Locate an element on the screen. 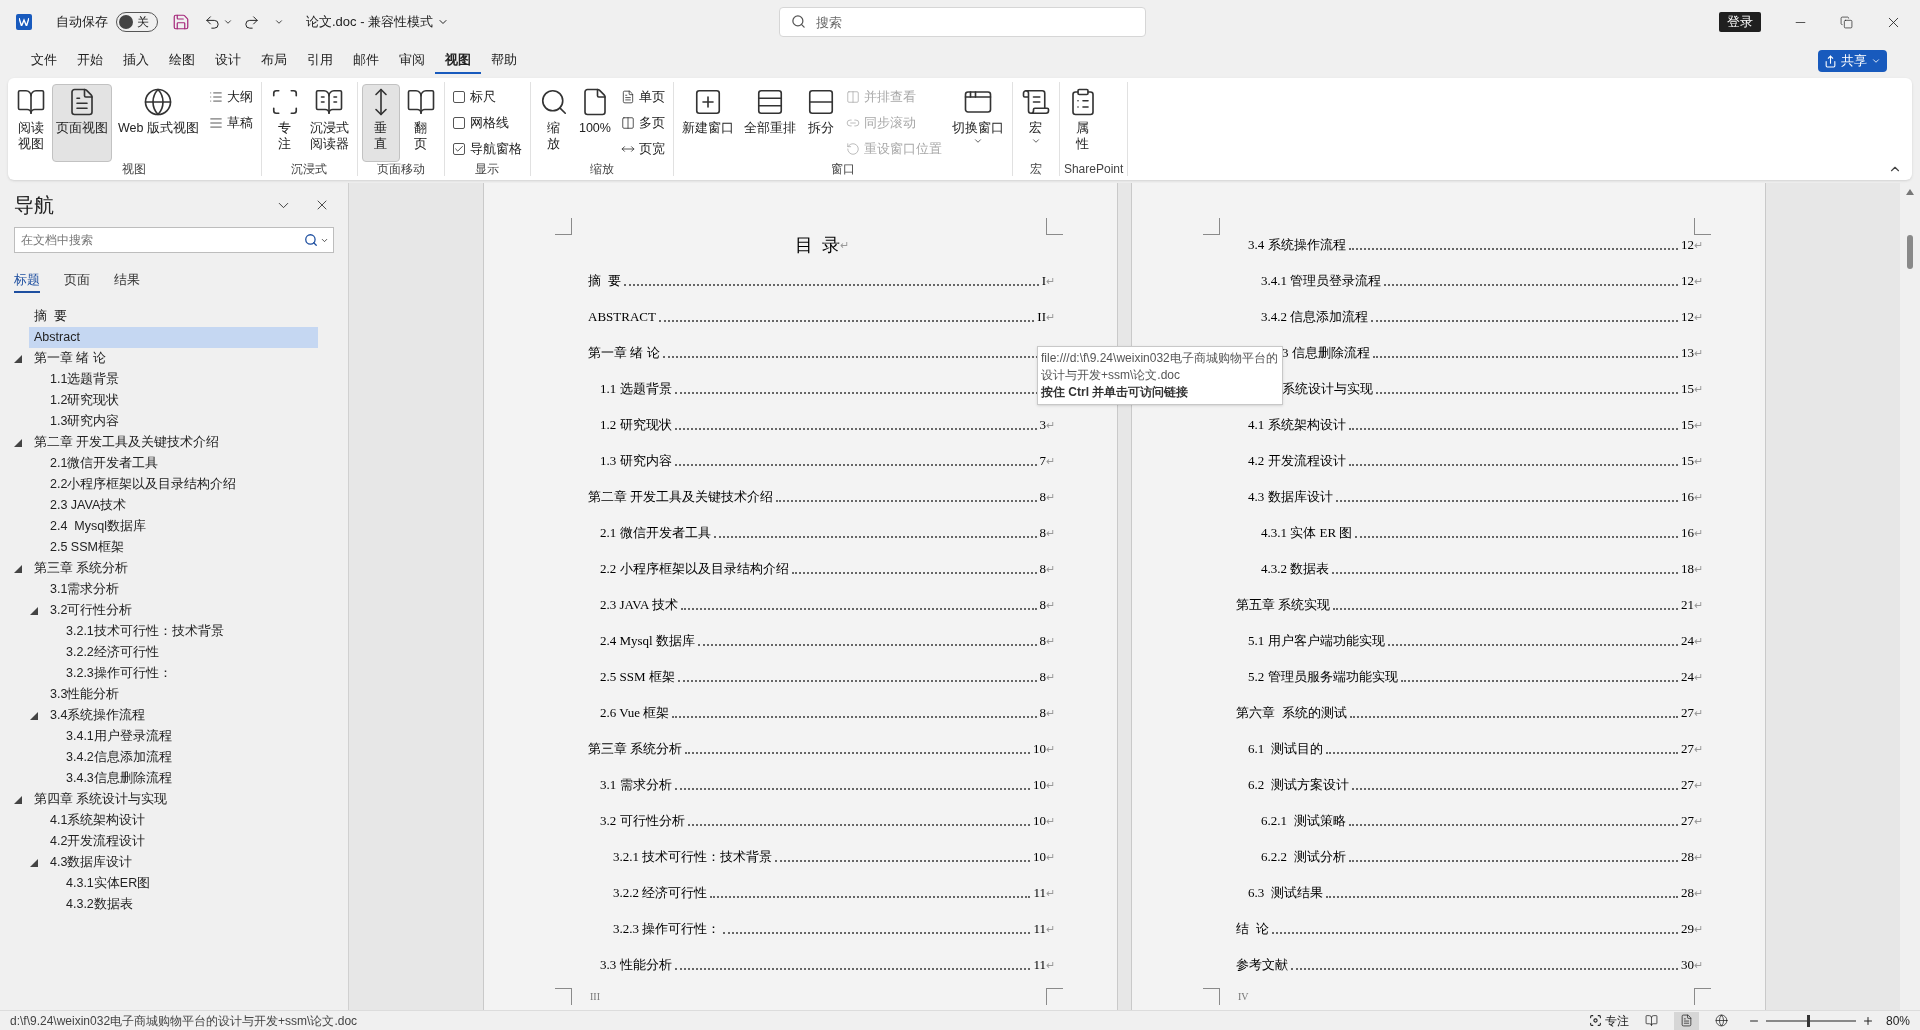  toc-entry-link: 第五章 系统实现 is located at coordinates (1283, 605).